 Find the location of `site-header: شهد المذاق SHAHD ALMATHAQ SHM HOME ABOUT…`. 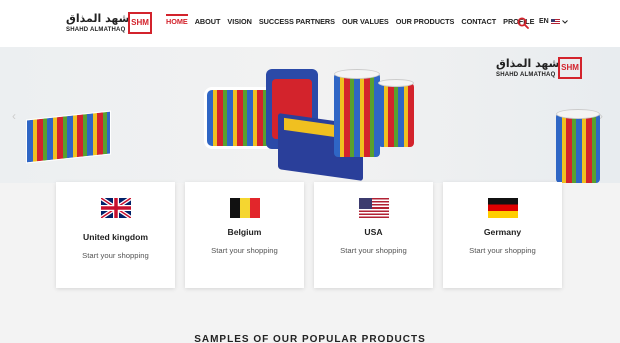

site-header: شهد المذاق SHAHD ALMATHAQ SHM HOME ABOUT… is located at coordinates (310, 23).